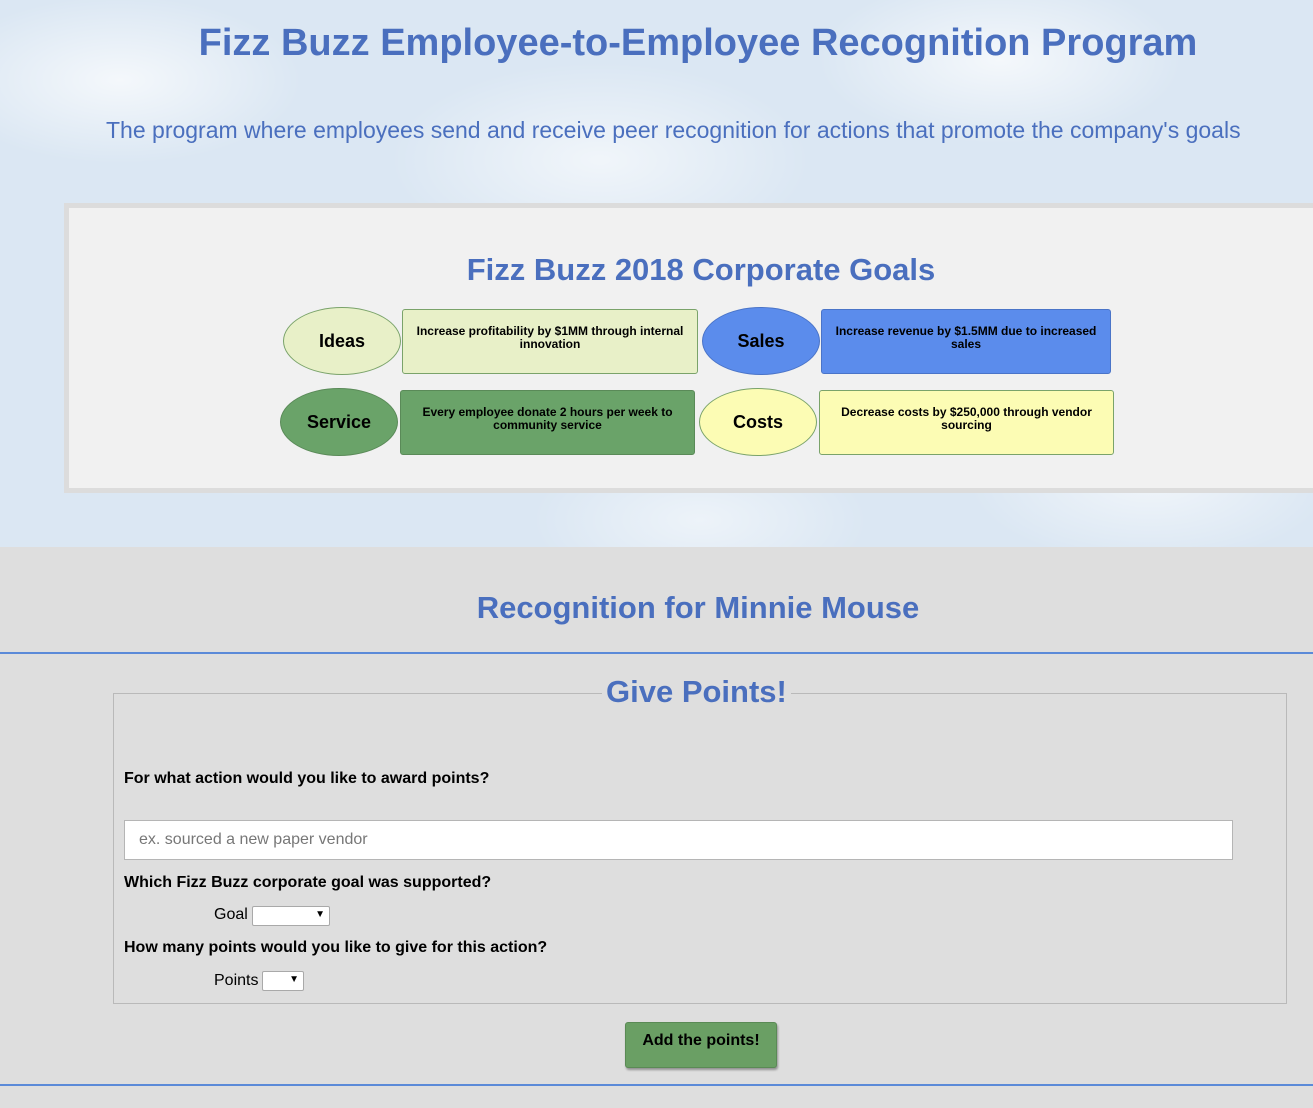  Describe the element at coordinates (231, 914) in the screenshot. I see `goal-label: Goal` at that location.